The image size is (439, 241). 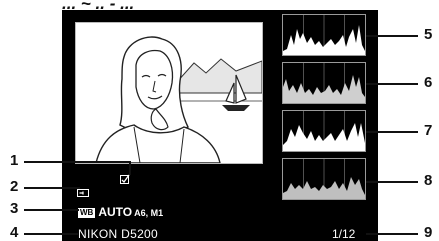 What do you see at coordinates (130, 168) in the screenshot?
I see `callout-1-leader-drop` at bounding box center [130, 168].